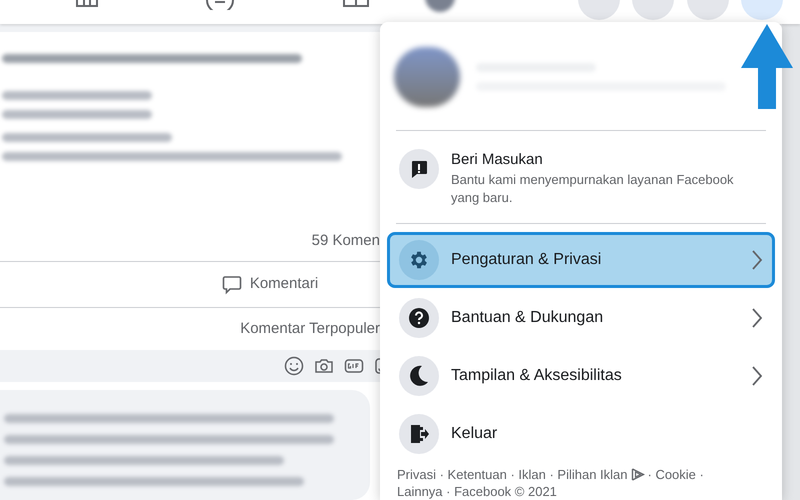 This screenshot has width=800, height=500. Describe the element at coordinates (527, 318) in the screenshot. I see `menu-item-label: Bantuan & Dukungan` at that location.